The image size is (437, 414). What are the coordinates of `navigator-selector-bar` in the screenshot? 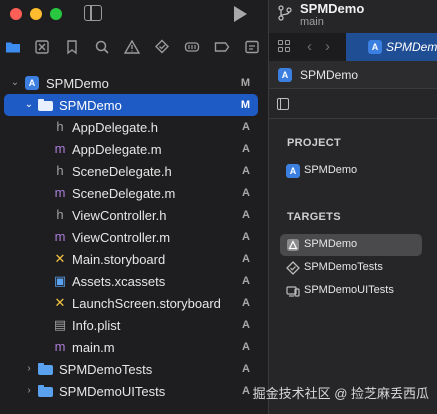 It's located at (134, 47).